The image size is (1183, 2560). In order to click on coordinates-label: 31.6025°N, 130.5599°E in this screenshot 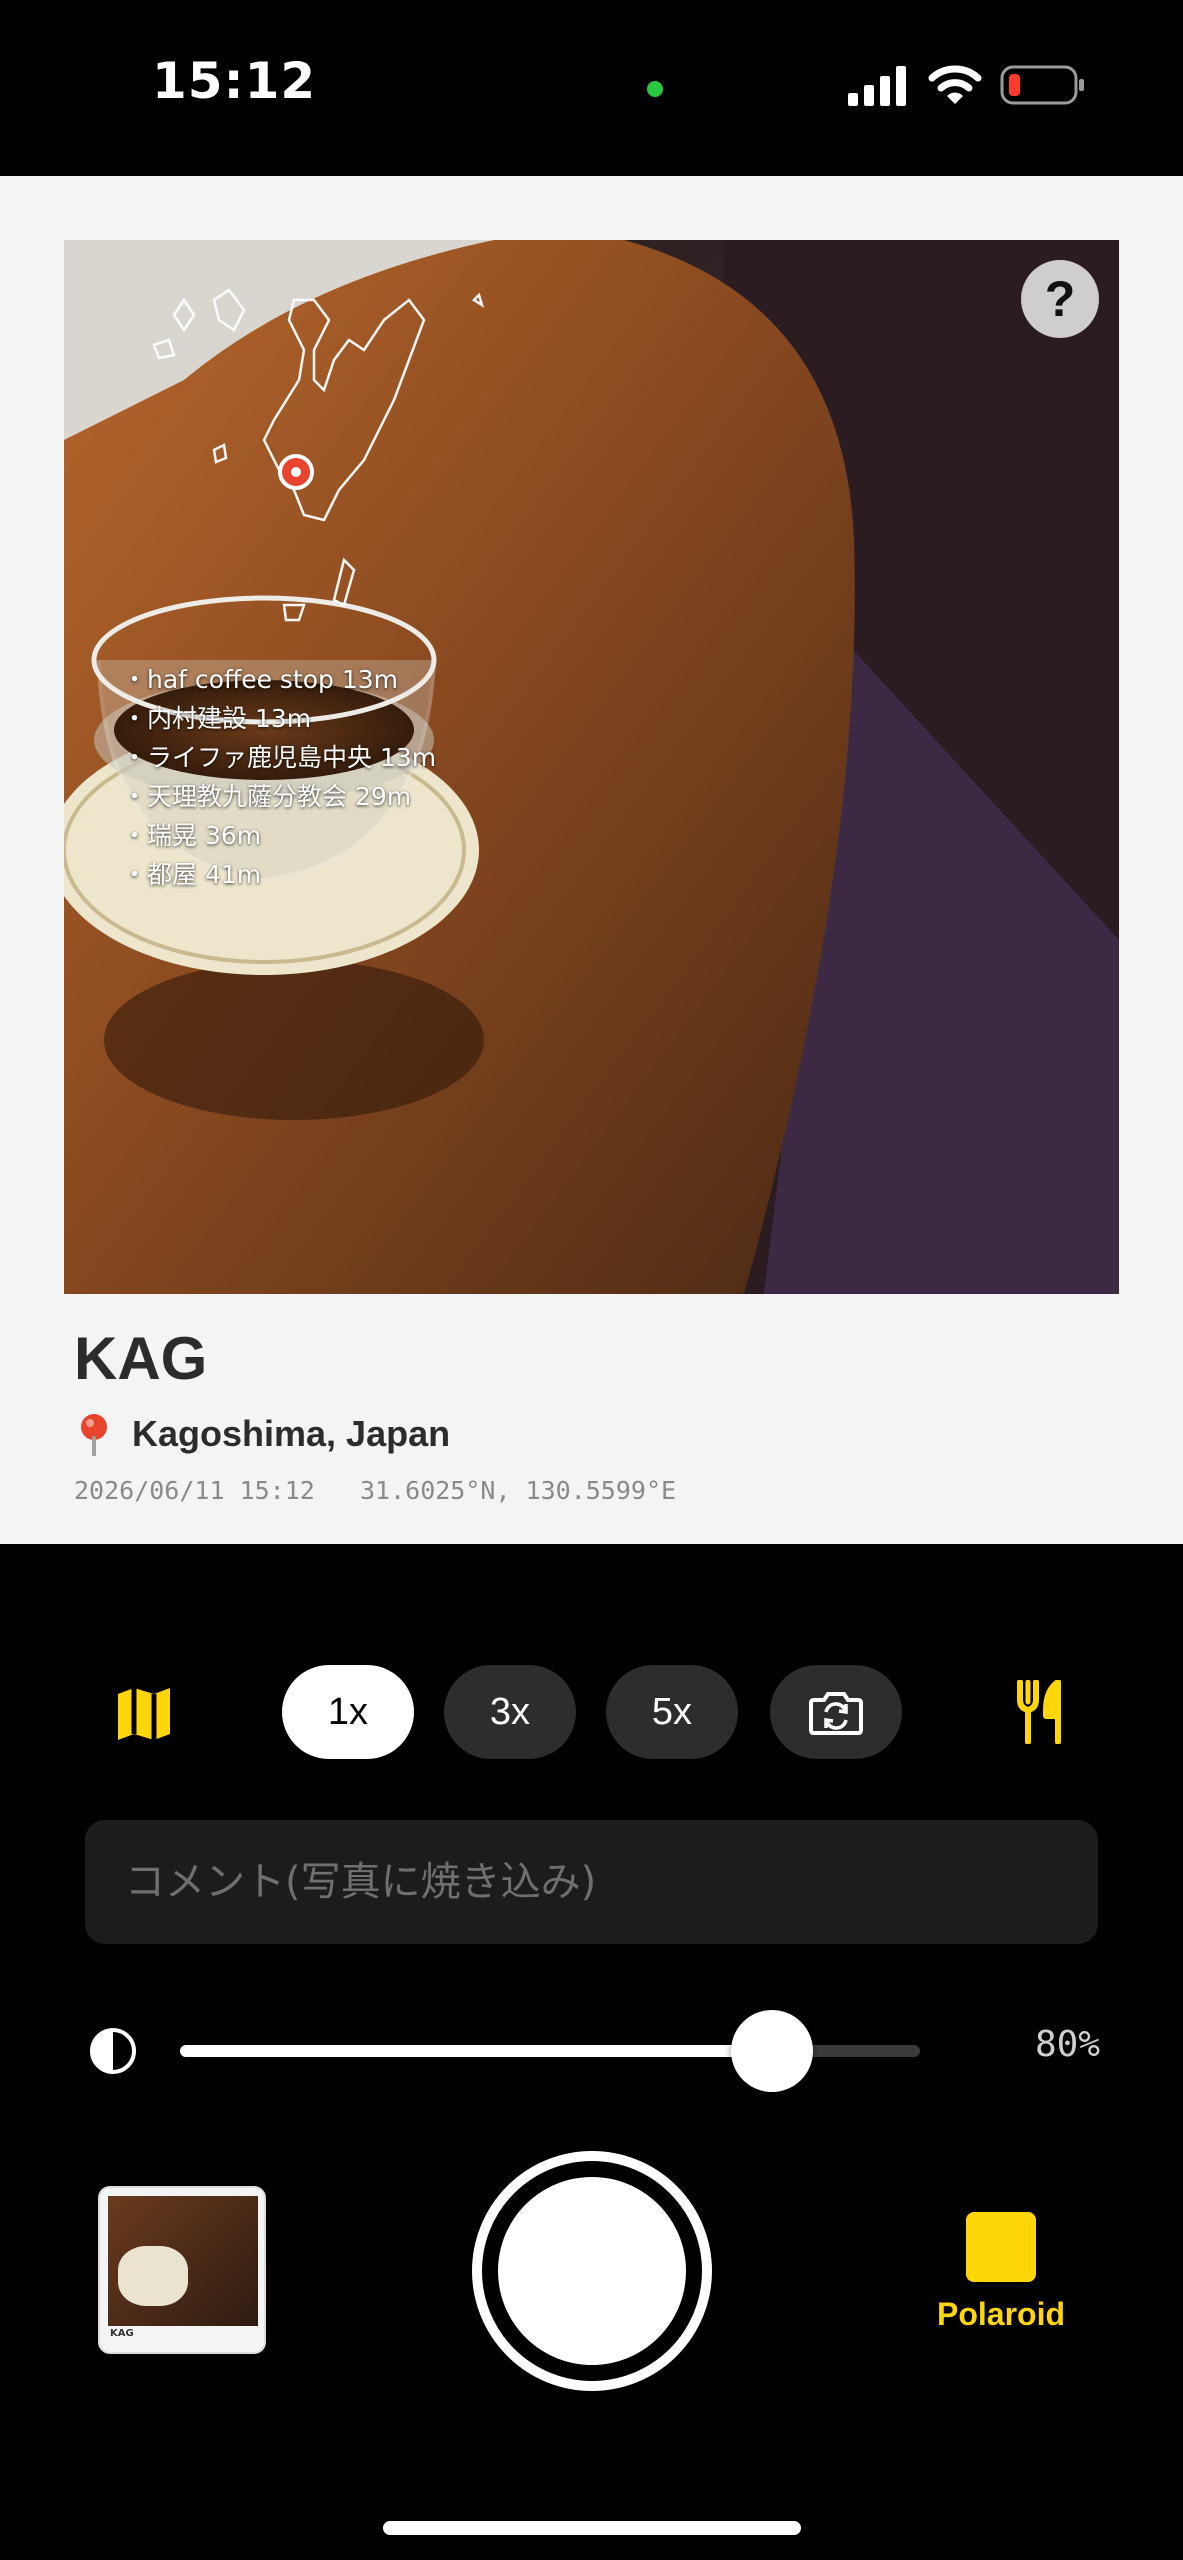, I will do `click(518, 1490)`.